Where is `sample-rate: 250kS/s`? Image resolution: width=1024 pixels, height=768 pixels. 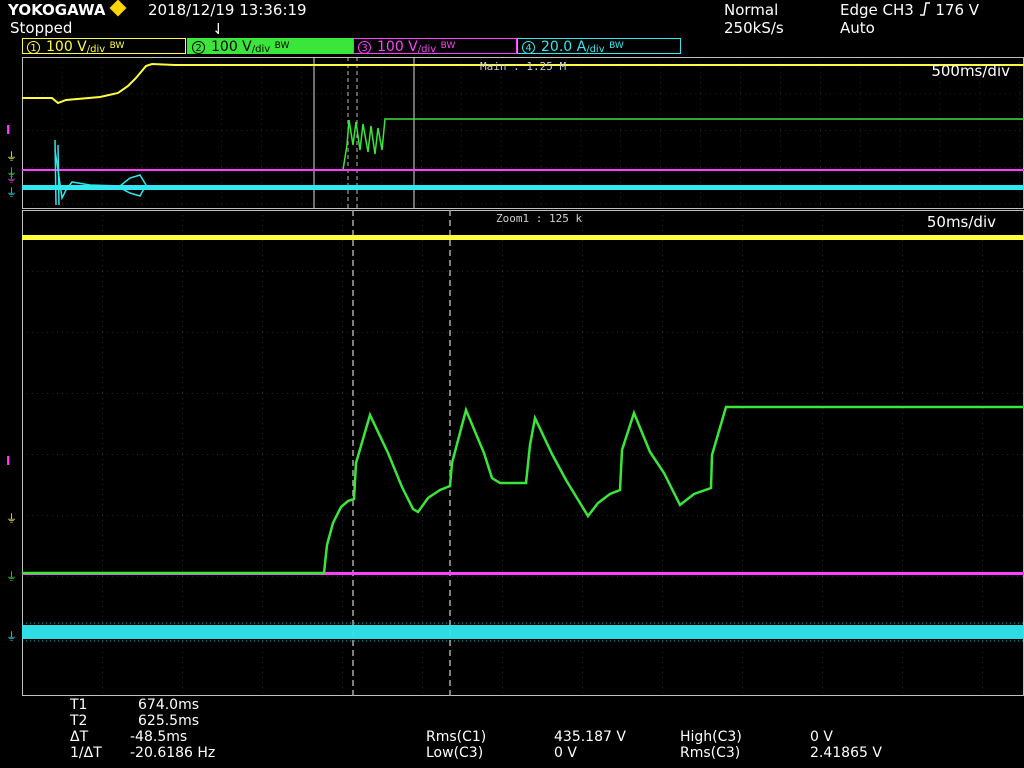
sample-rate: 250kS/s is located at coordinates (754, 28).